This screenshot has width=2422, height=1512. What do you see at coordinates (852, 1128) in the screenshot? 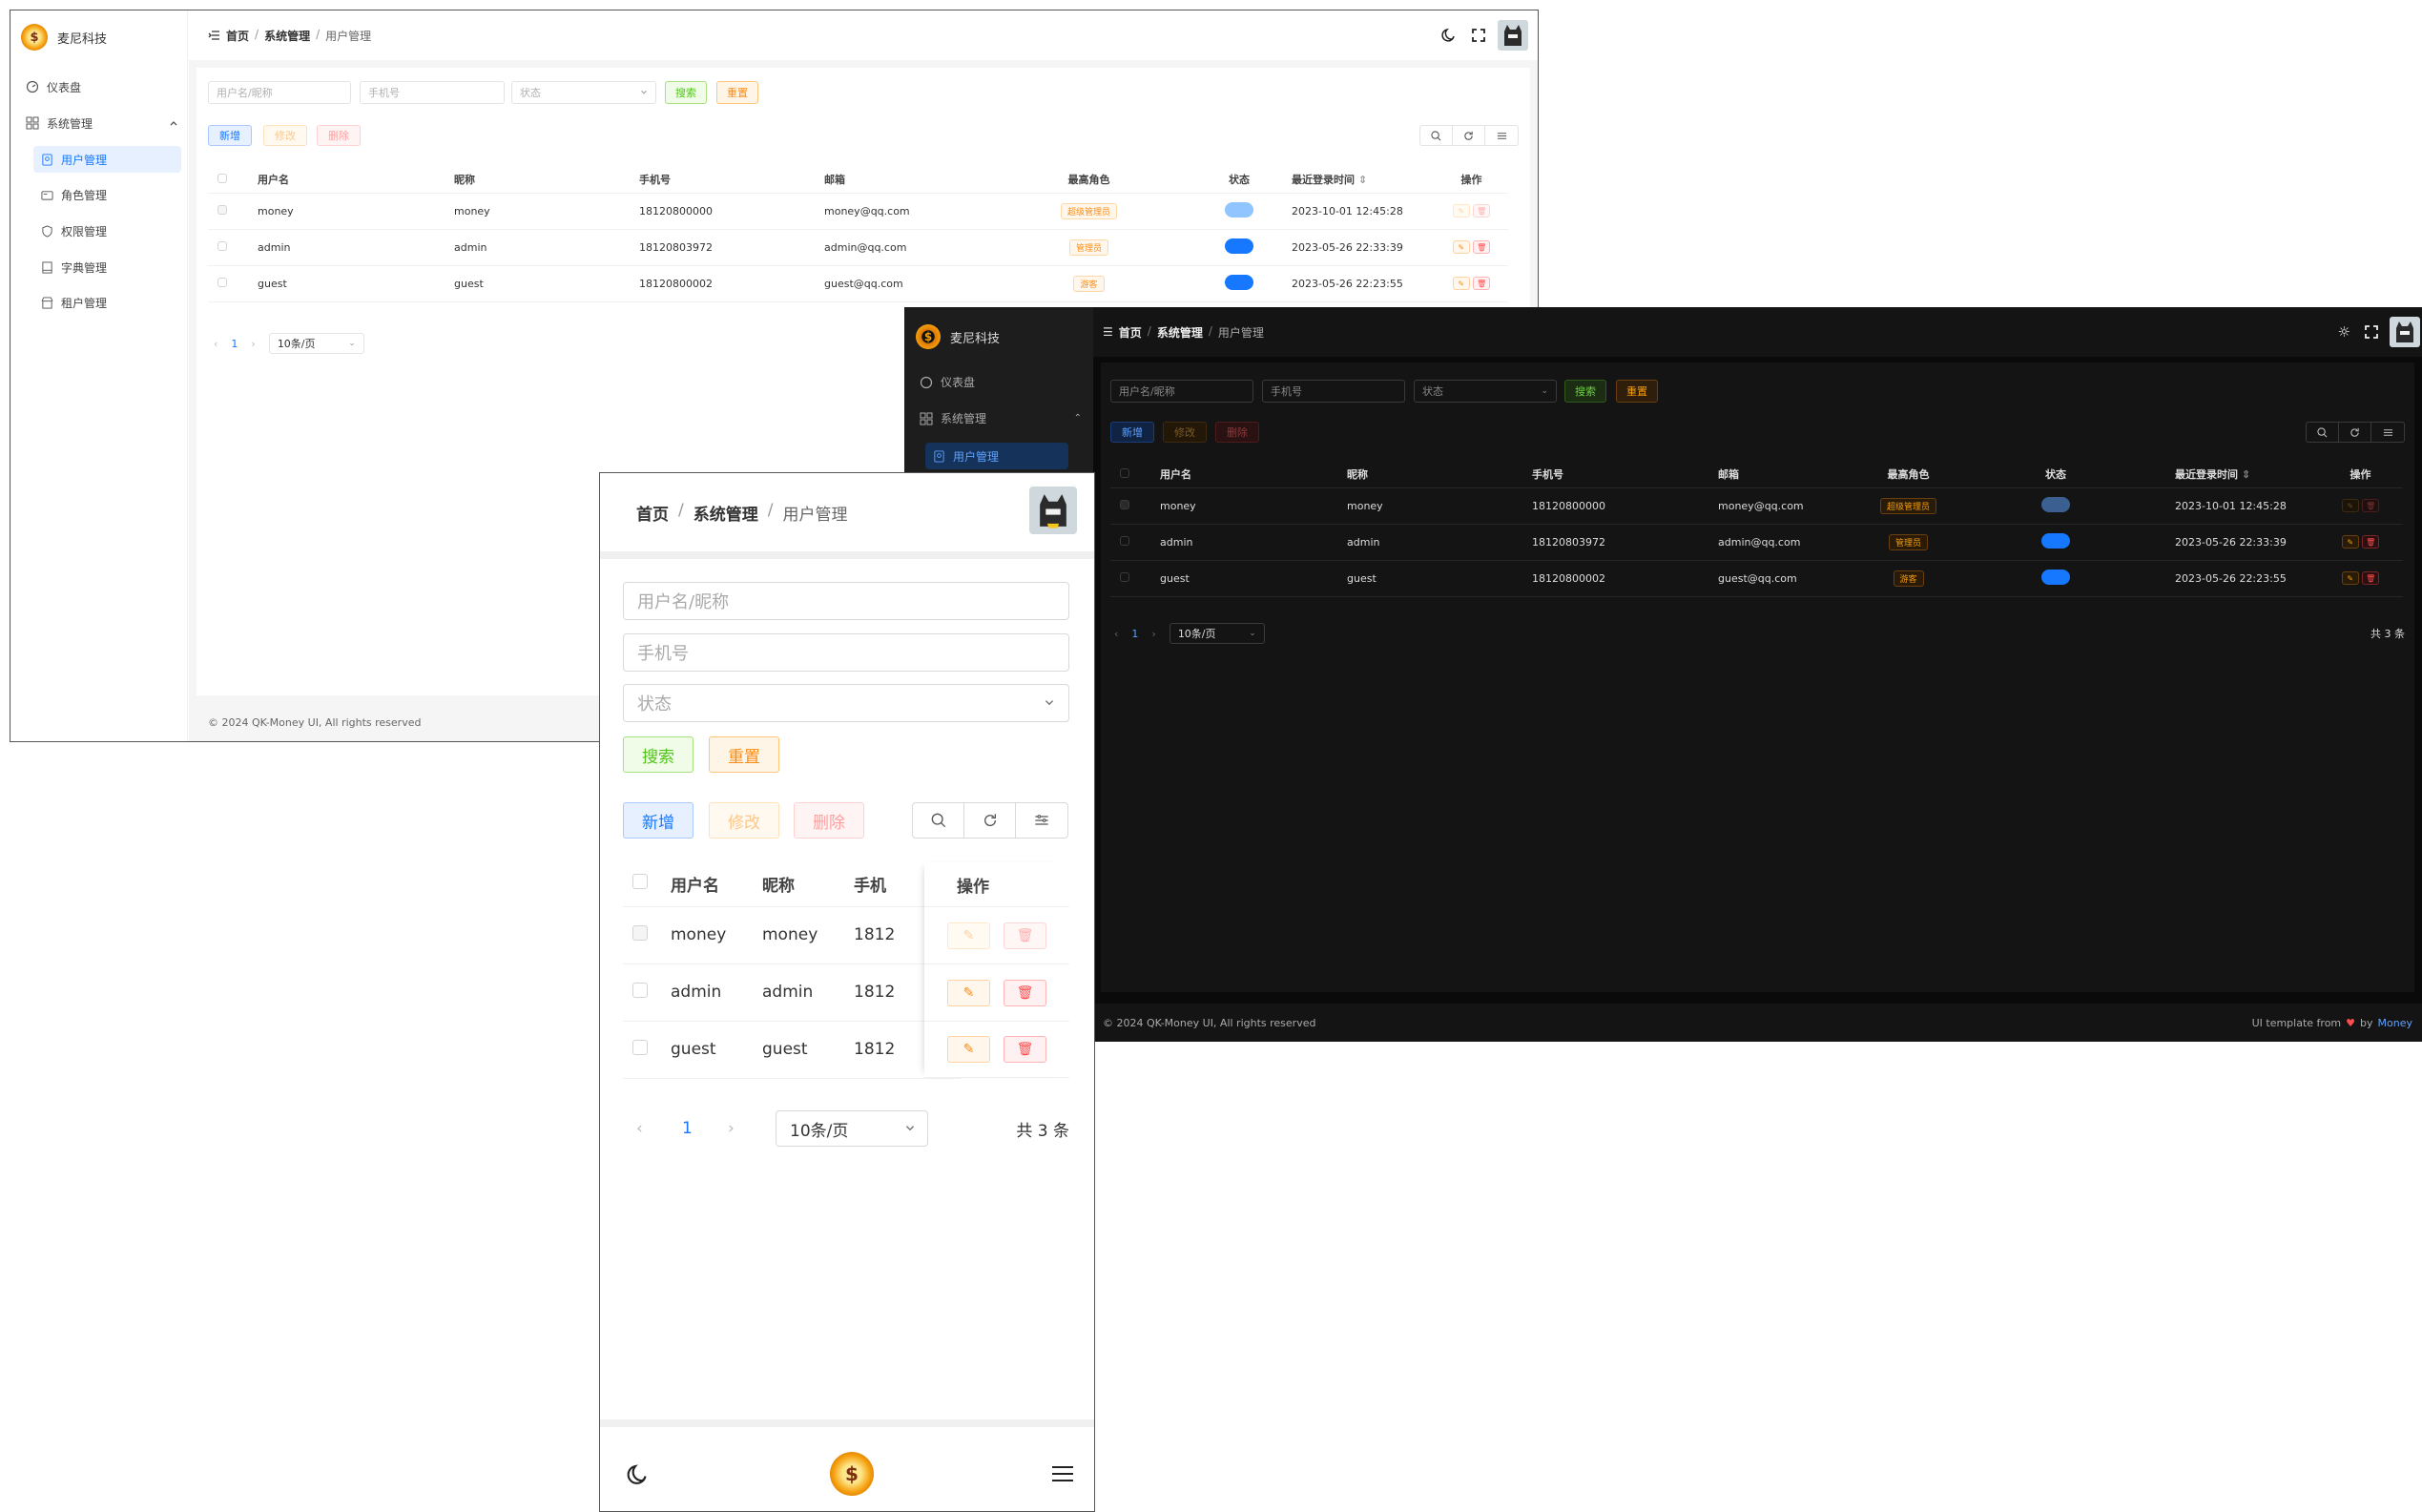
I see `page-size-select: 10条/页` at bounding box center [852, 1128].